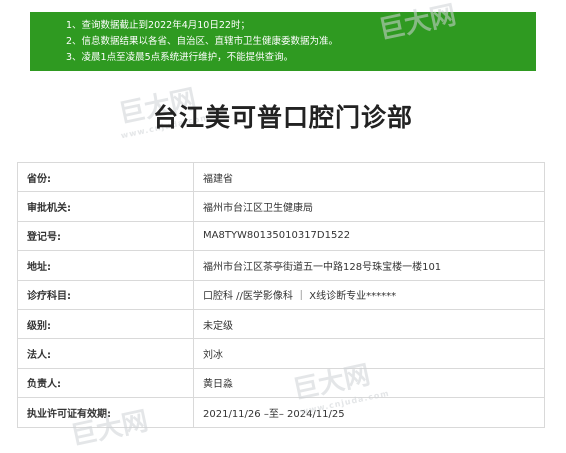 This screenshot has width=566, height=453. I want to click on notice-line: 1、查询数据截止到2022年4月10日22时；, so click(158, 25).